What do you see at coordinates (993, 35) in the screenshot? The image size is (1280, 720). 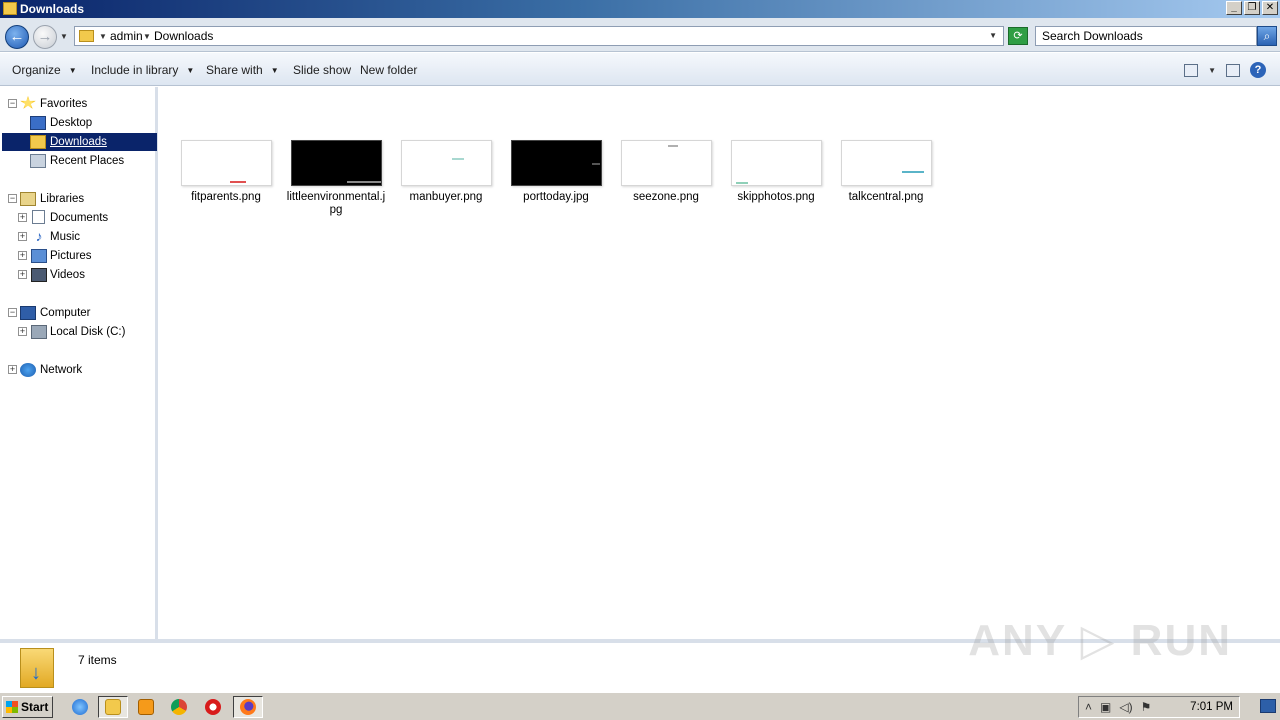 I see `address-dropdown-icon: ▼` at bounding box center [993, 35].